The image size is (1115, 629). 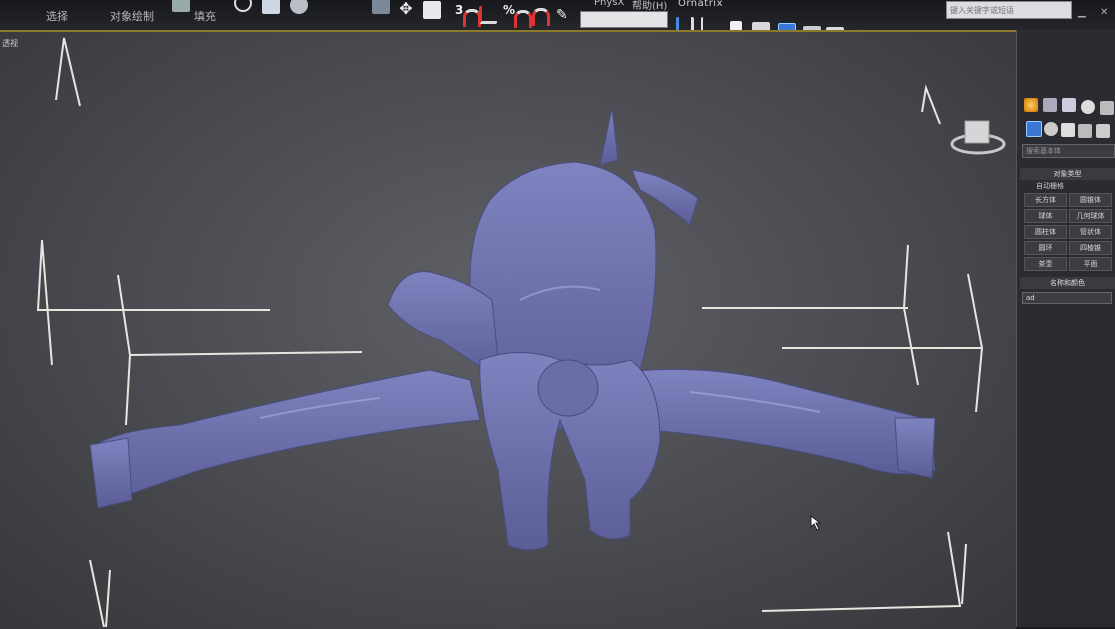 What do you see at coordinates (124, 350) in the screenshot?
I see `gizmo-left-inner` at bounding box center [124, 350].